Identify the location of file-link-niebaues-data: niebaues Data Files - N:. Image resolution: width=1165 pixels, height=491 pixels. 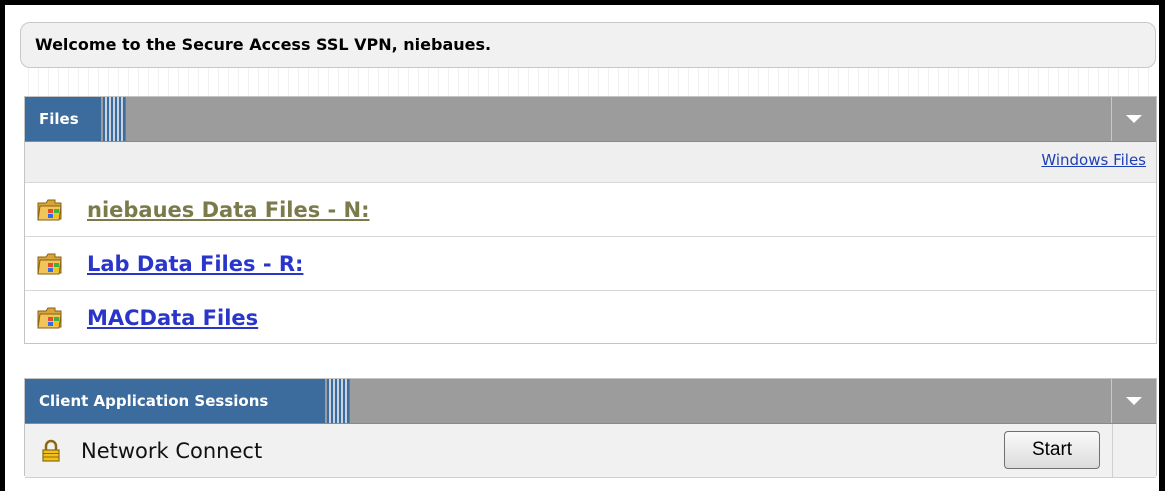
(228, 210).